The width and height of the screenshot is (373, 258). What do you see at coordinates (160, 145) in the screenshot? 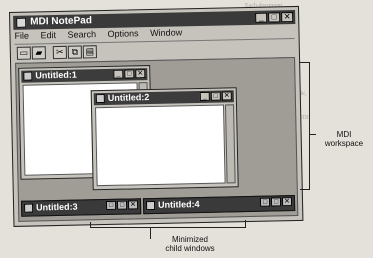
I see `text-area` at bounding box center [160, 145].